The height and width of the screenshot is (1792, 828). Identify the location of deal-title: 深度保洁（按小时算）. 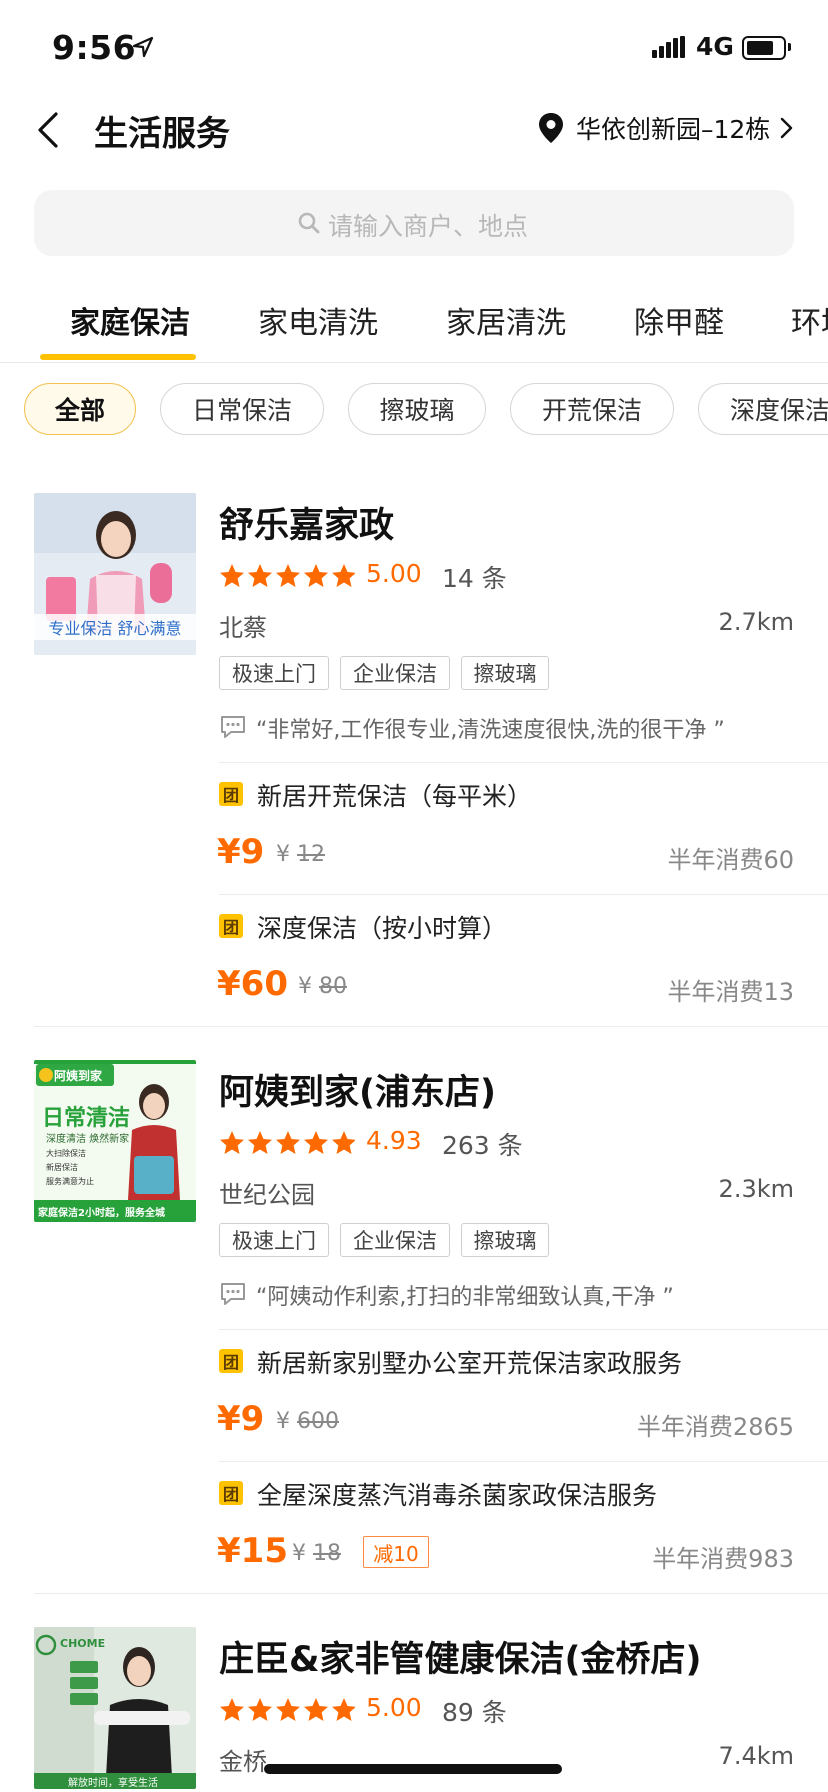
(382, 927).